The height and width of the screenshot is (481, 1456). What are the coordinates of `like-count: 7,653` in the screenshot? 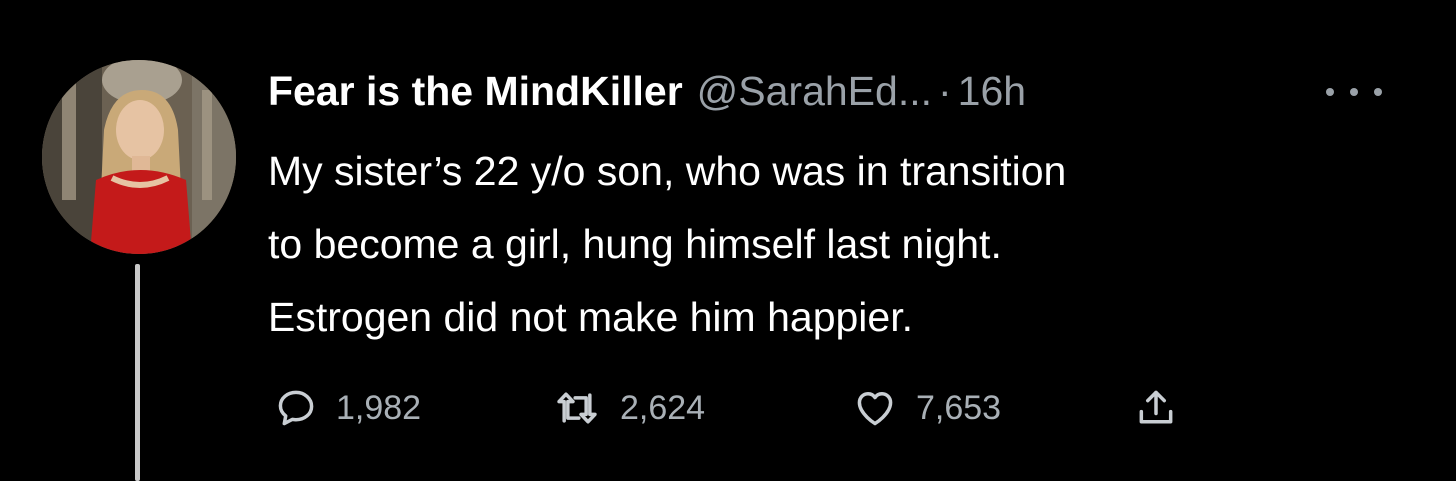 It's located at (959, 407).